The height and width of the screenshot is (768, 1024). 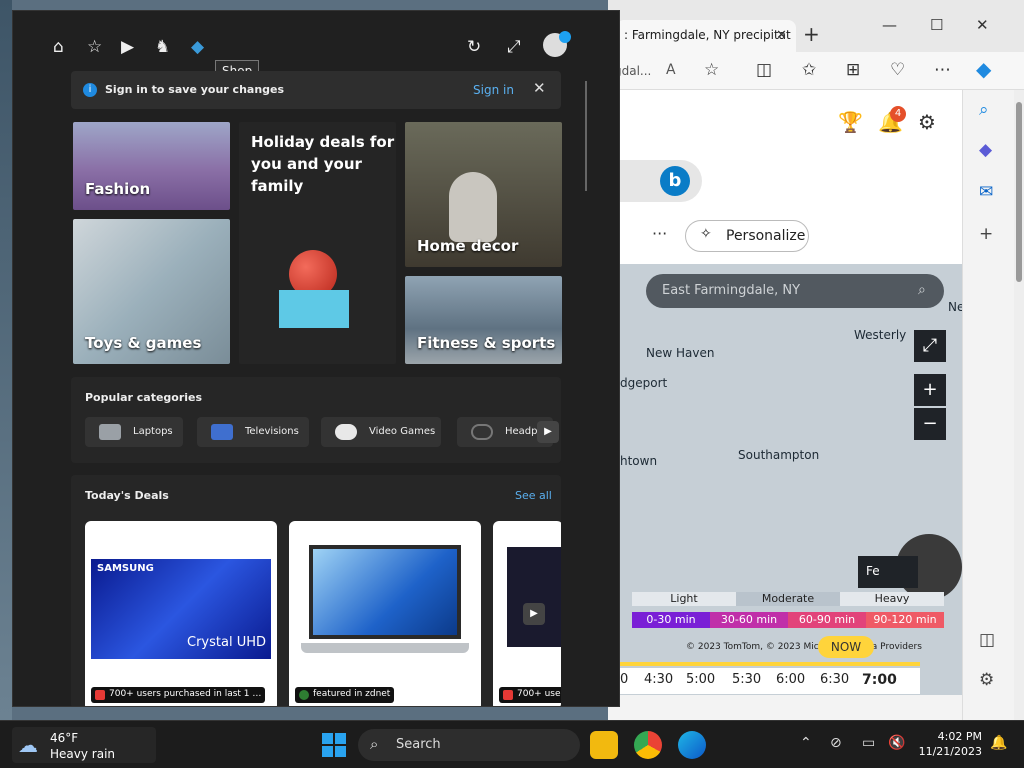 I want to click on wifi-off-icon: ⊘, so click(x=836, y=743).